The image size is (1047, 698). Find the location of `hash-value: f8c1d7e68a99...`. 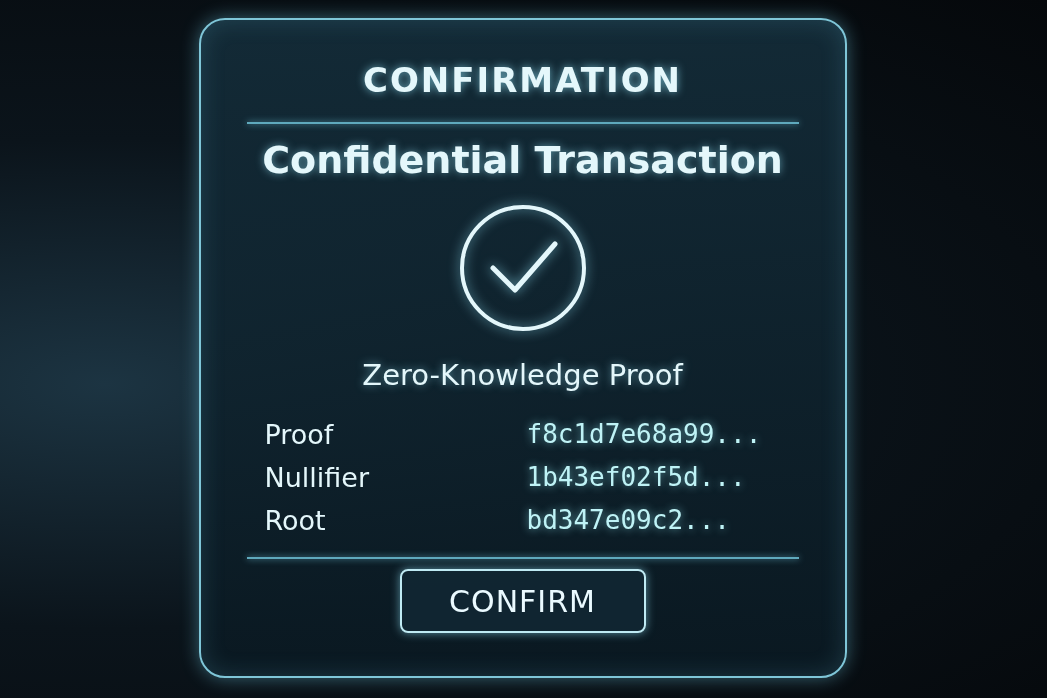

hash-value: f8c1d7e68a99... is located at coordinates (644, 434).